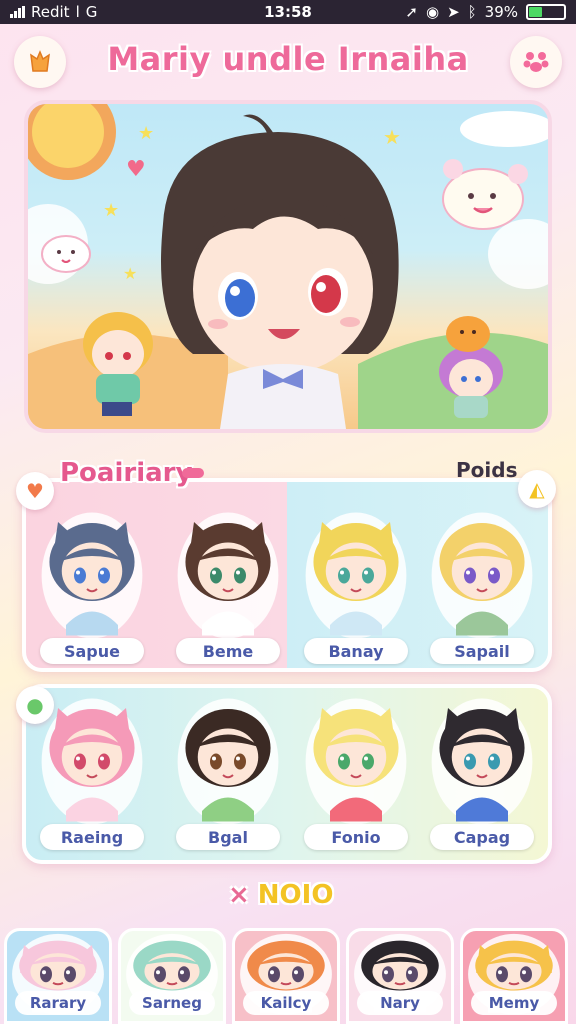  I want to click on character-name: Fonio, so click(356, 837).